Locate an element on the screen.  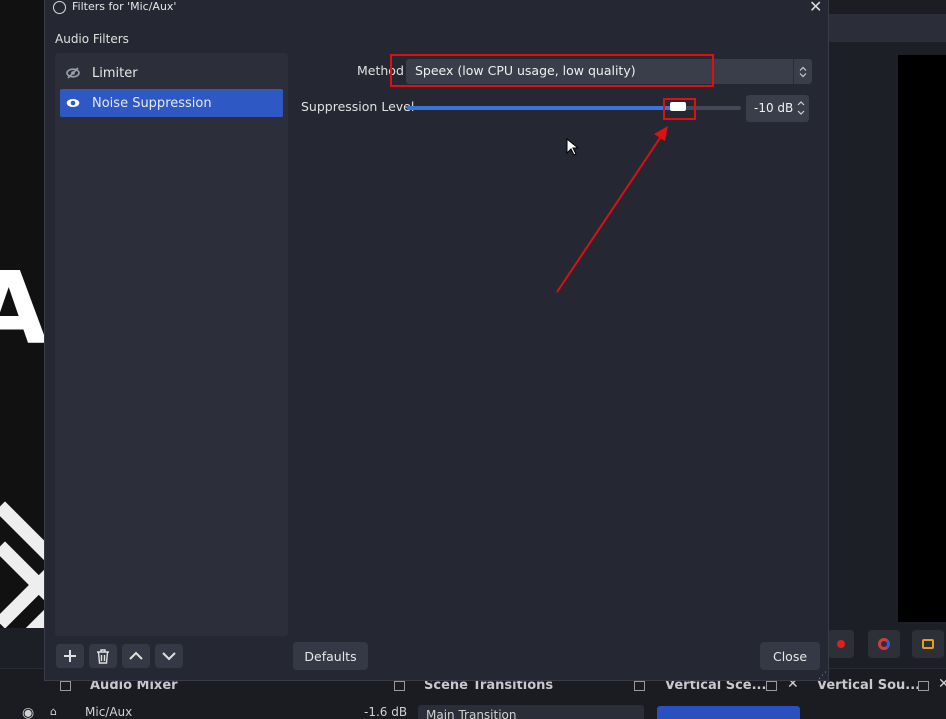
mixer-source-name: Mic/Aux is located at coordinates (109, 712).